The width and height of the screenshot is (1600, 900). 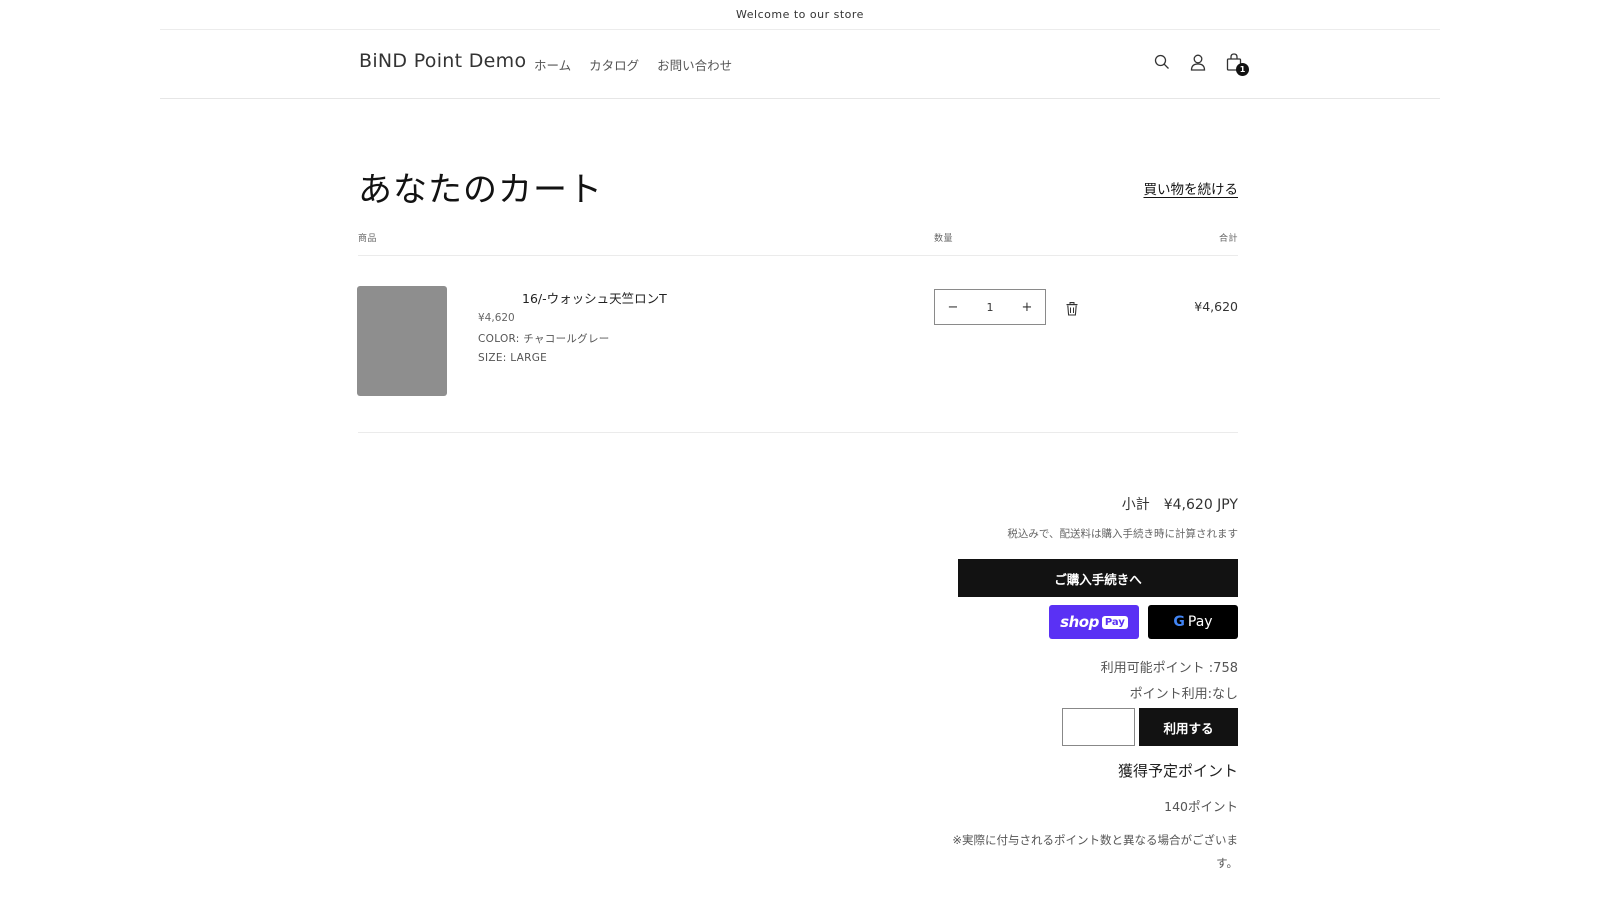 I want to click on header-icons: 1, so click(x=1200, y=64).